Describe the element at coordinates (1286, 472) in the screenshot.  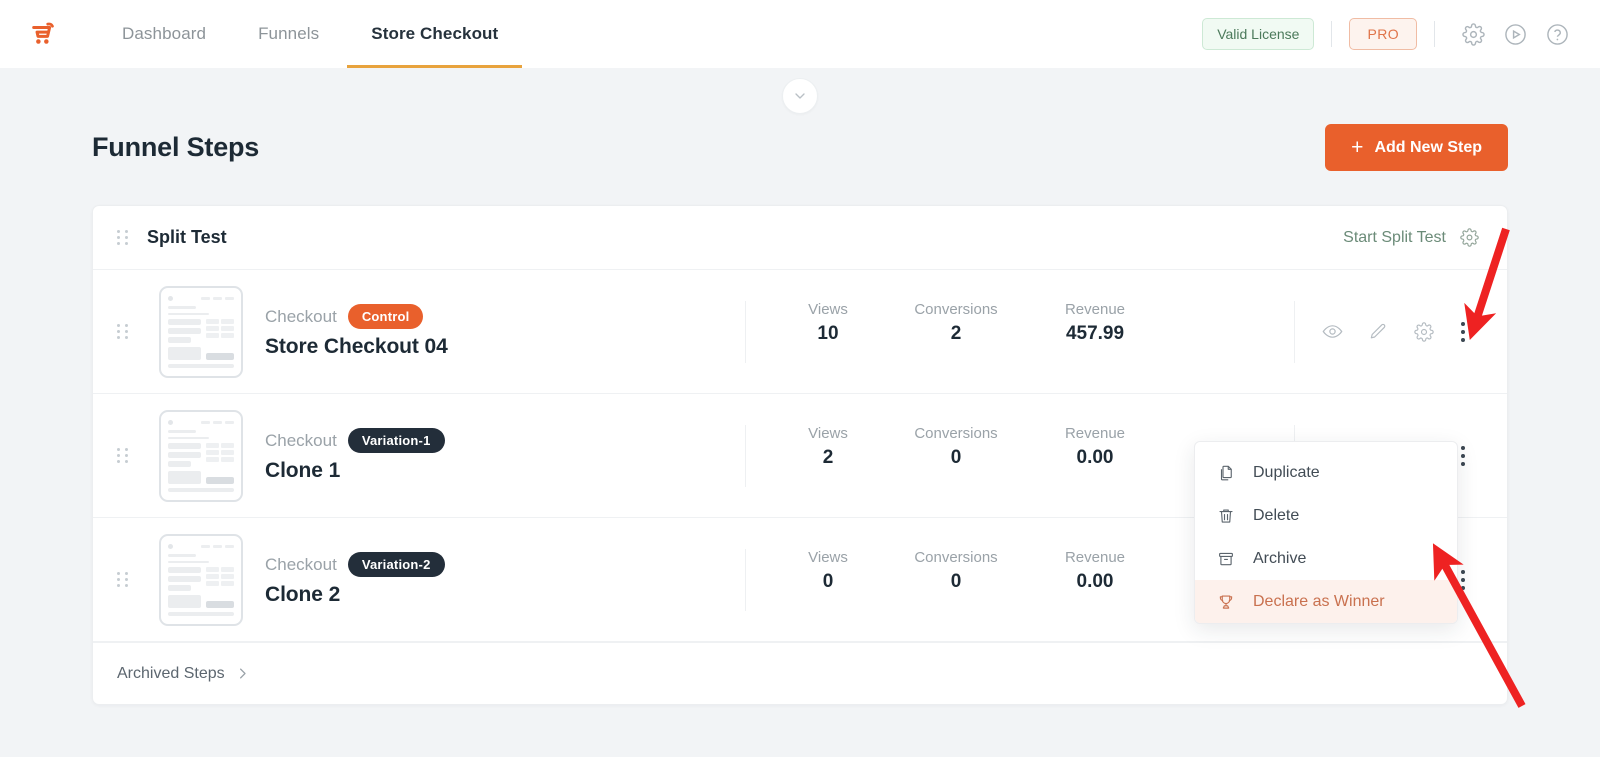
I see `menu-item-label: Duplicate` at that location.